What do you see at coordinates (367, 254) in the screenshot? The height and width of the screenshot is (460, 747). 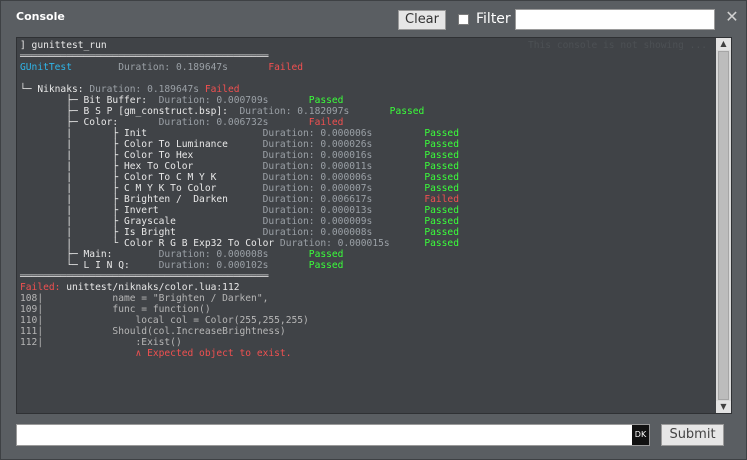 I see `console-line: ├─ Main: Duration: 0.000008s Passed` at bounding box center [367, 254].